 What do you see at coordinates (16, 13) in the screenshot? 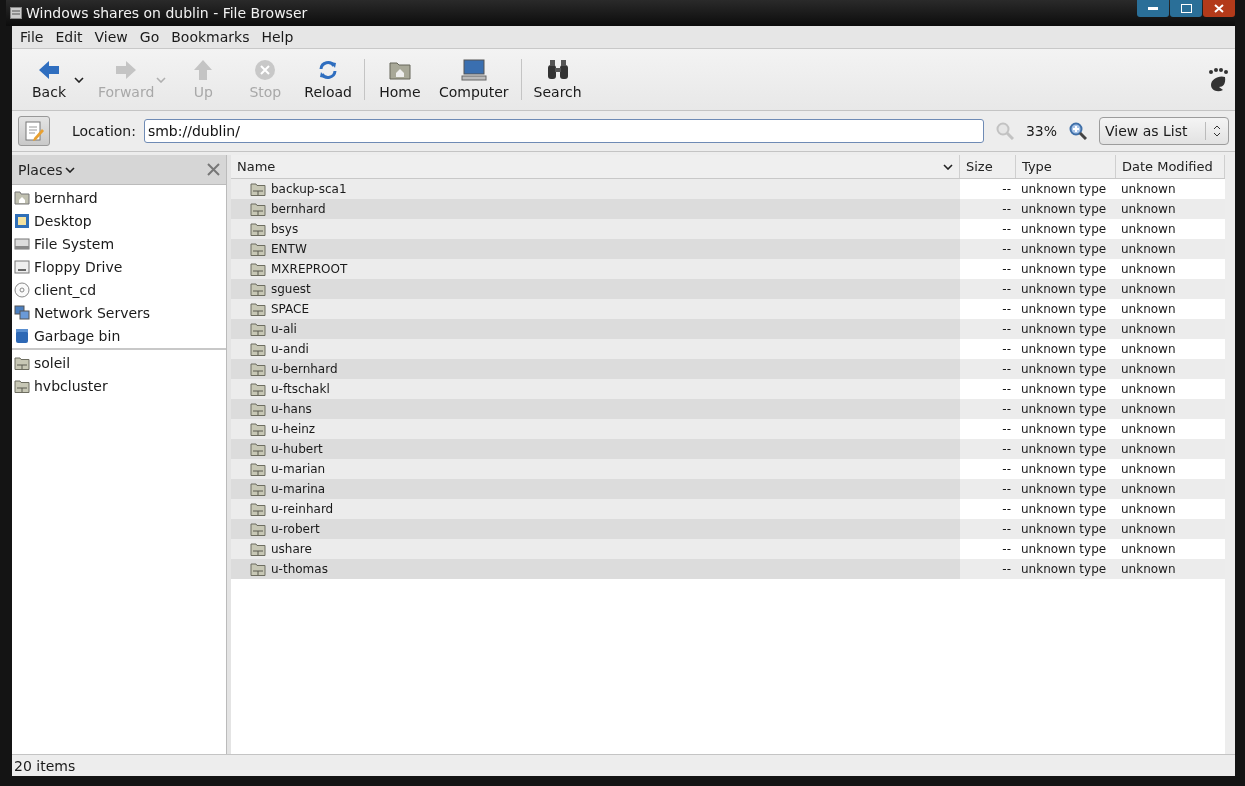
I see `window-icon` at bounding box center [16, 13].